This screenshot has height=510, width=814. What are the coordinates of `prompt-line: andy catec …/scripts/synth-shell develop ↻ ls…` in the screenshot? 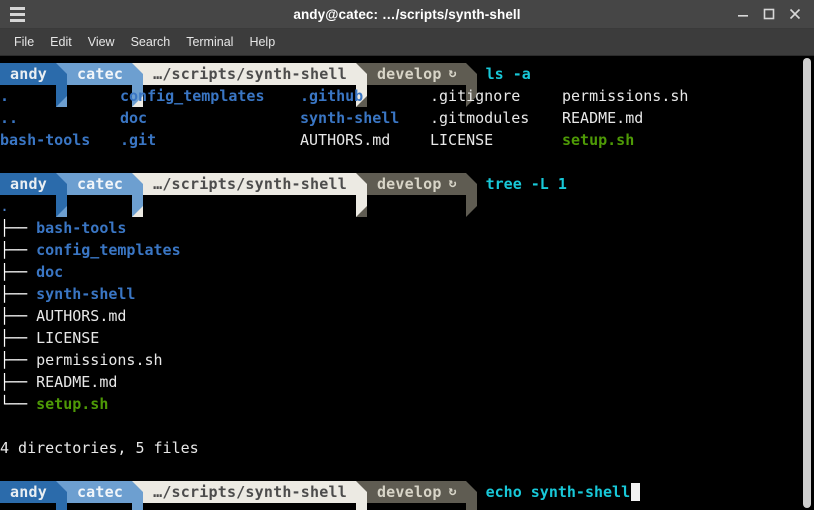 It's located at (400, 85).